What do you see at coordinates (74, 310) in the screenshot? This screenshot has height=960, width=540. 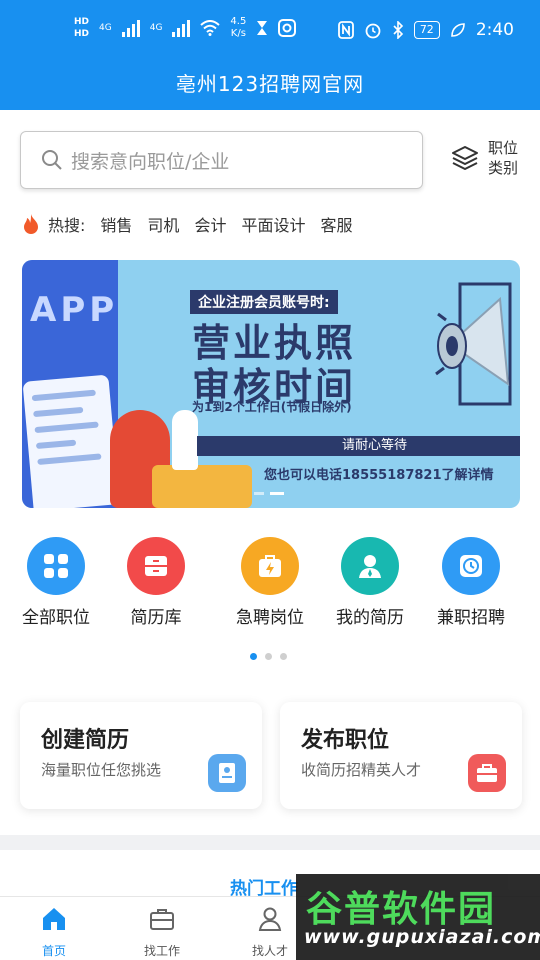 I see `banner-app-text: APP` at bounding box center [74, 310].